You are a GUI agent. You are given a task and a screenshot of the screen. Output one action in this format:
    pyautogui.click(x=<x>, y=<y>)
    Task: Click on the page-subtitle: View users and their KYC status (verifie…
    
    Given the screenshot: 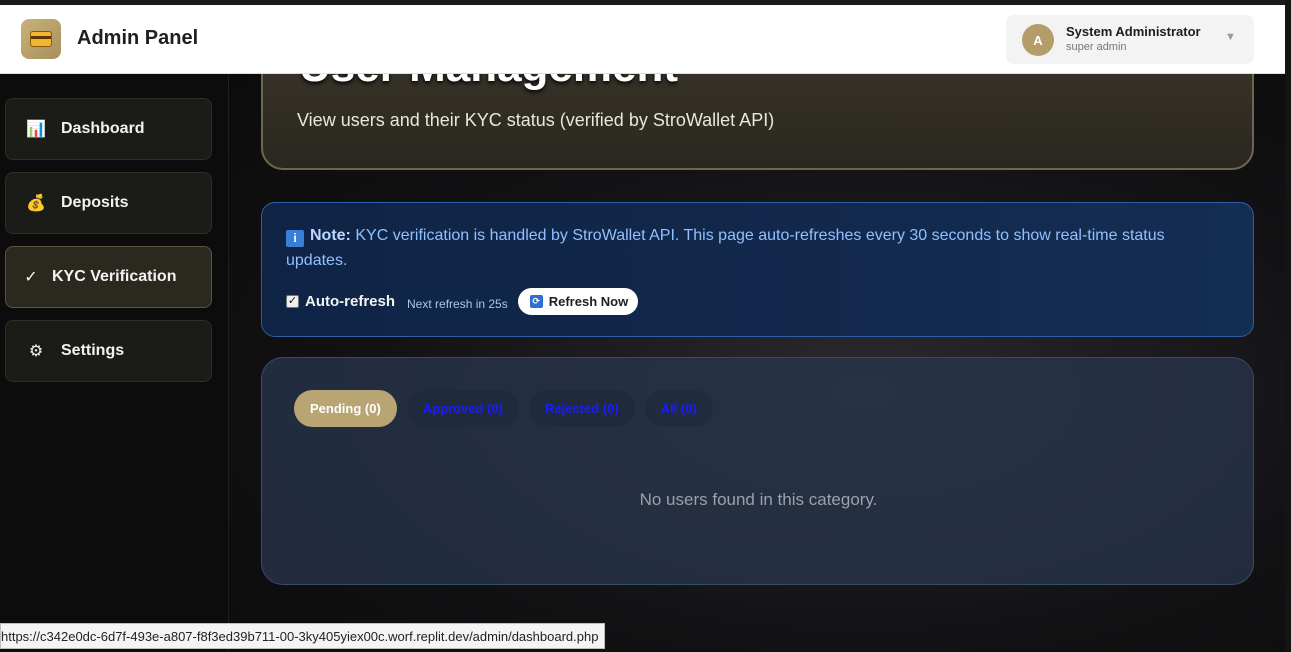 What is the action you would take?
    pyautogui.click(x=536, y=120)
    